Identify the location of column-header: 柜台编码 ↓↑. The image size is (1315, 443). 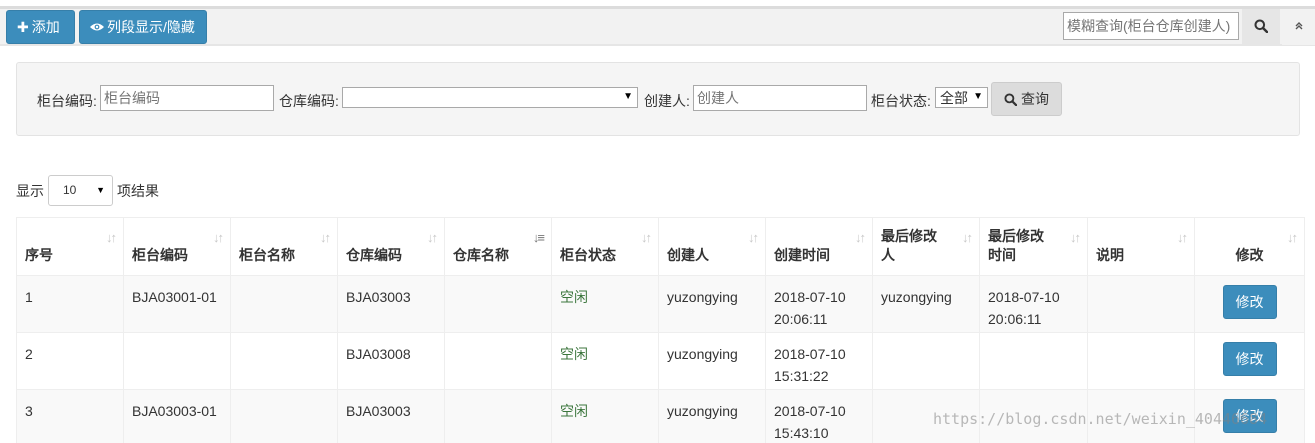
(177, 246).